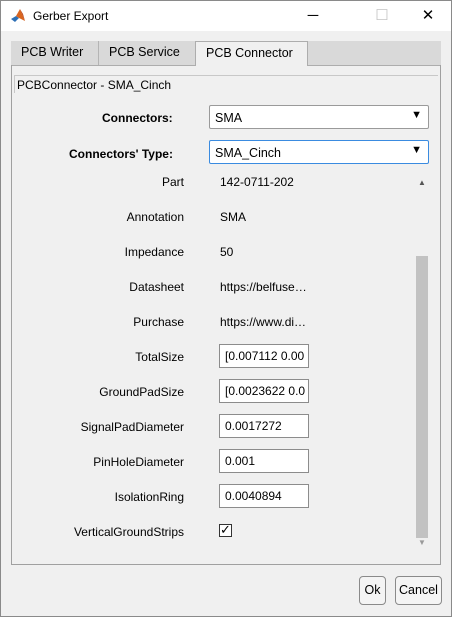  What do you see at coordinates (372, 590) in the screenshot?
I see `ok-button: Ok` at bounding box center [372, 590].